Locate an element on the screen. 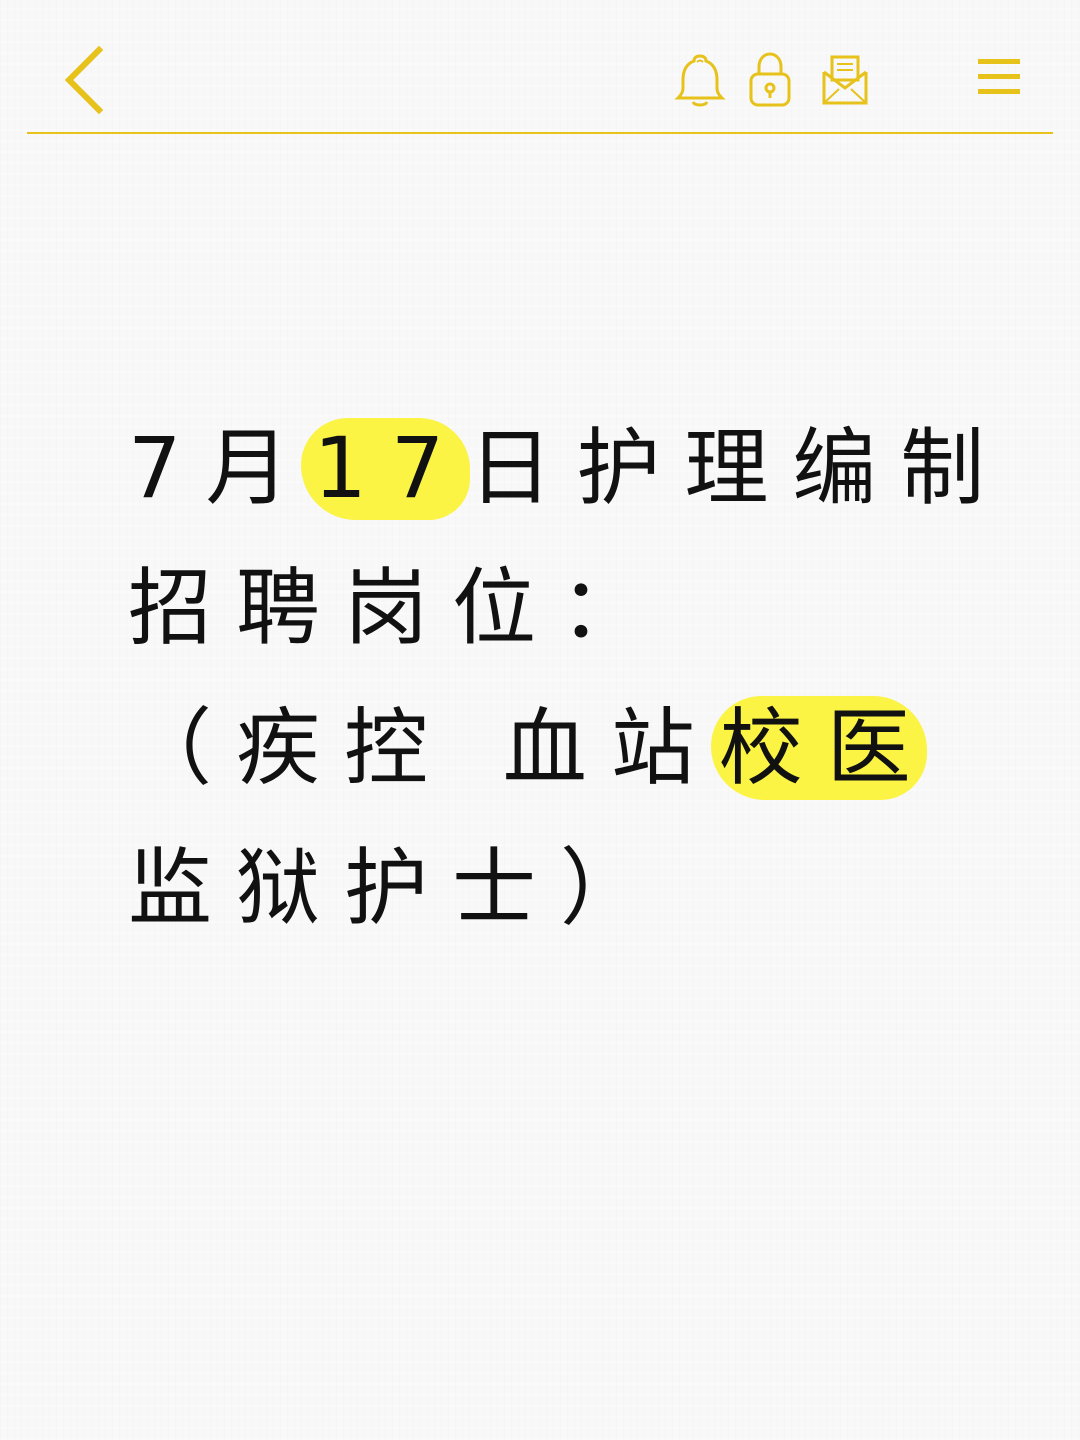 Image resolution: width=1080 pixels, height=1440 pixels. bell-icon is located at coordinates (700, 80).